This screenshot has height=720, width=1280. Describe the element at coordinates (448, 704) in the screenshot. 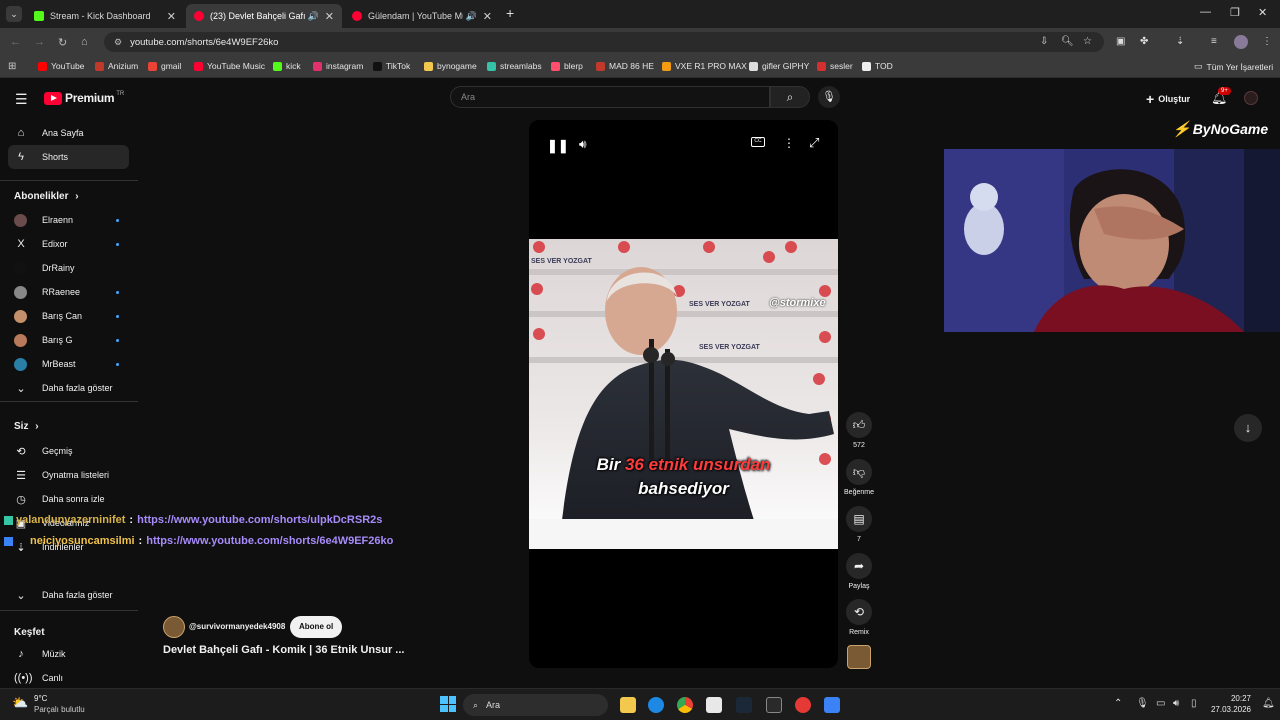

I see `start-button` at that location.